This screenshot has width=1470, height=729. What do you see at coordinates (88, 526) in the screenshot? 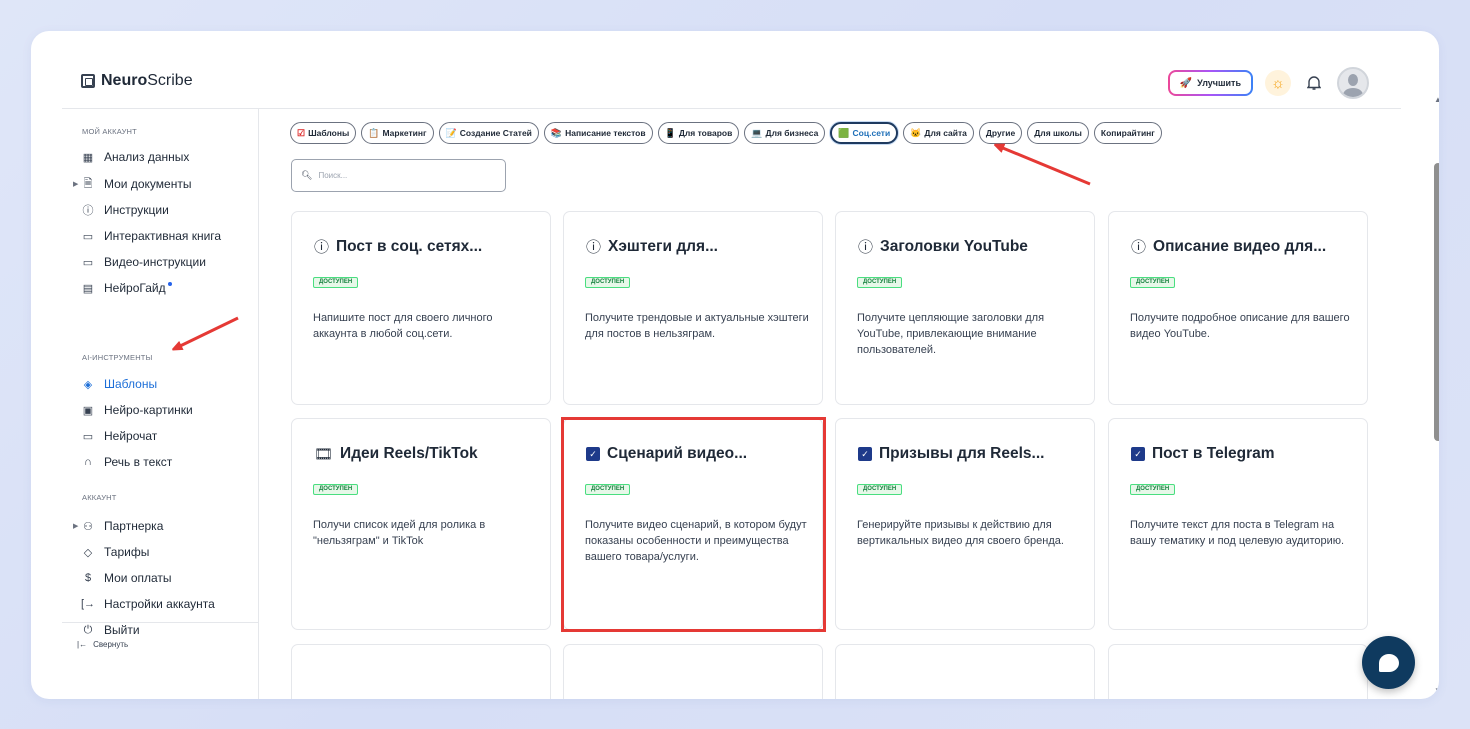
I see `users-icon: ⚇` at bounding box center [88, 526].